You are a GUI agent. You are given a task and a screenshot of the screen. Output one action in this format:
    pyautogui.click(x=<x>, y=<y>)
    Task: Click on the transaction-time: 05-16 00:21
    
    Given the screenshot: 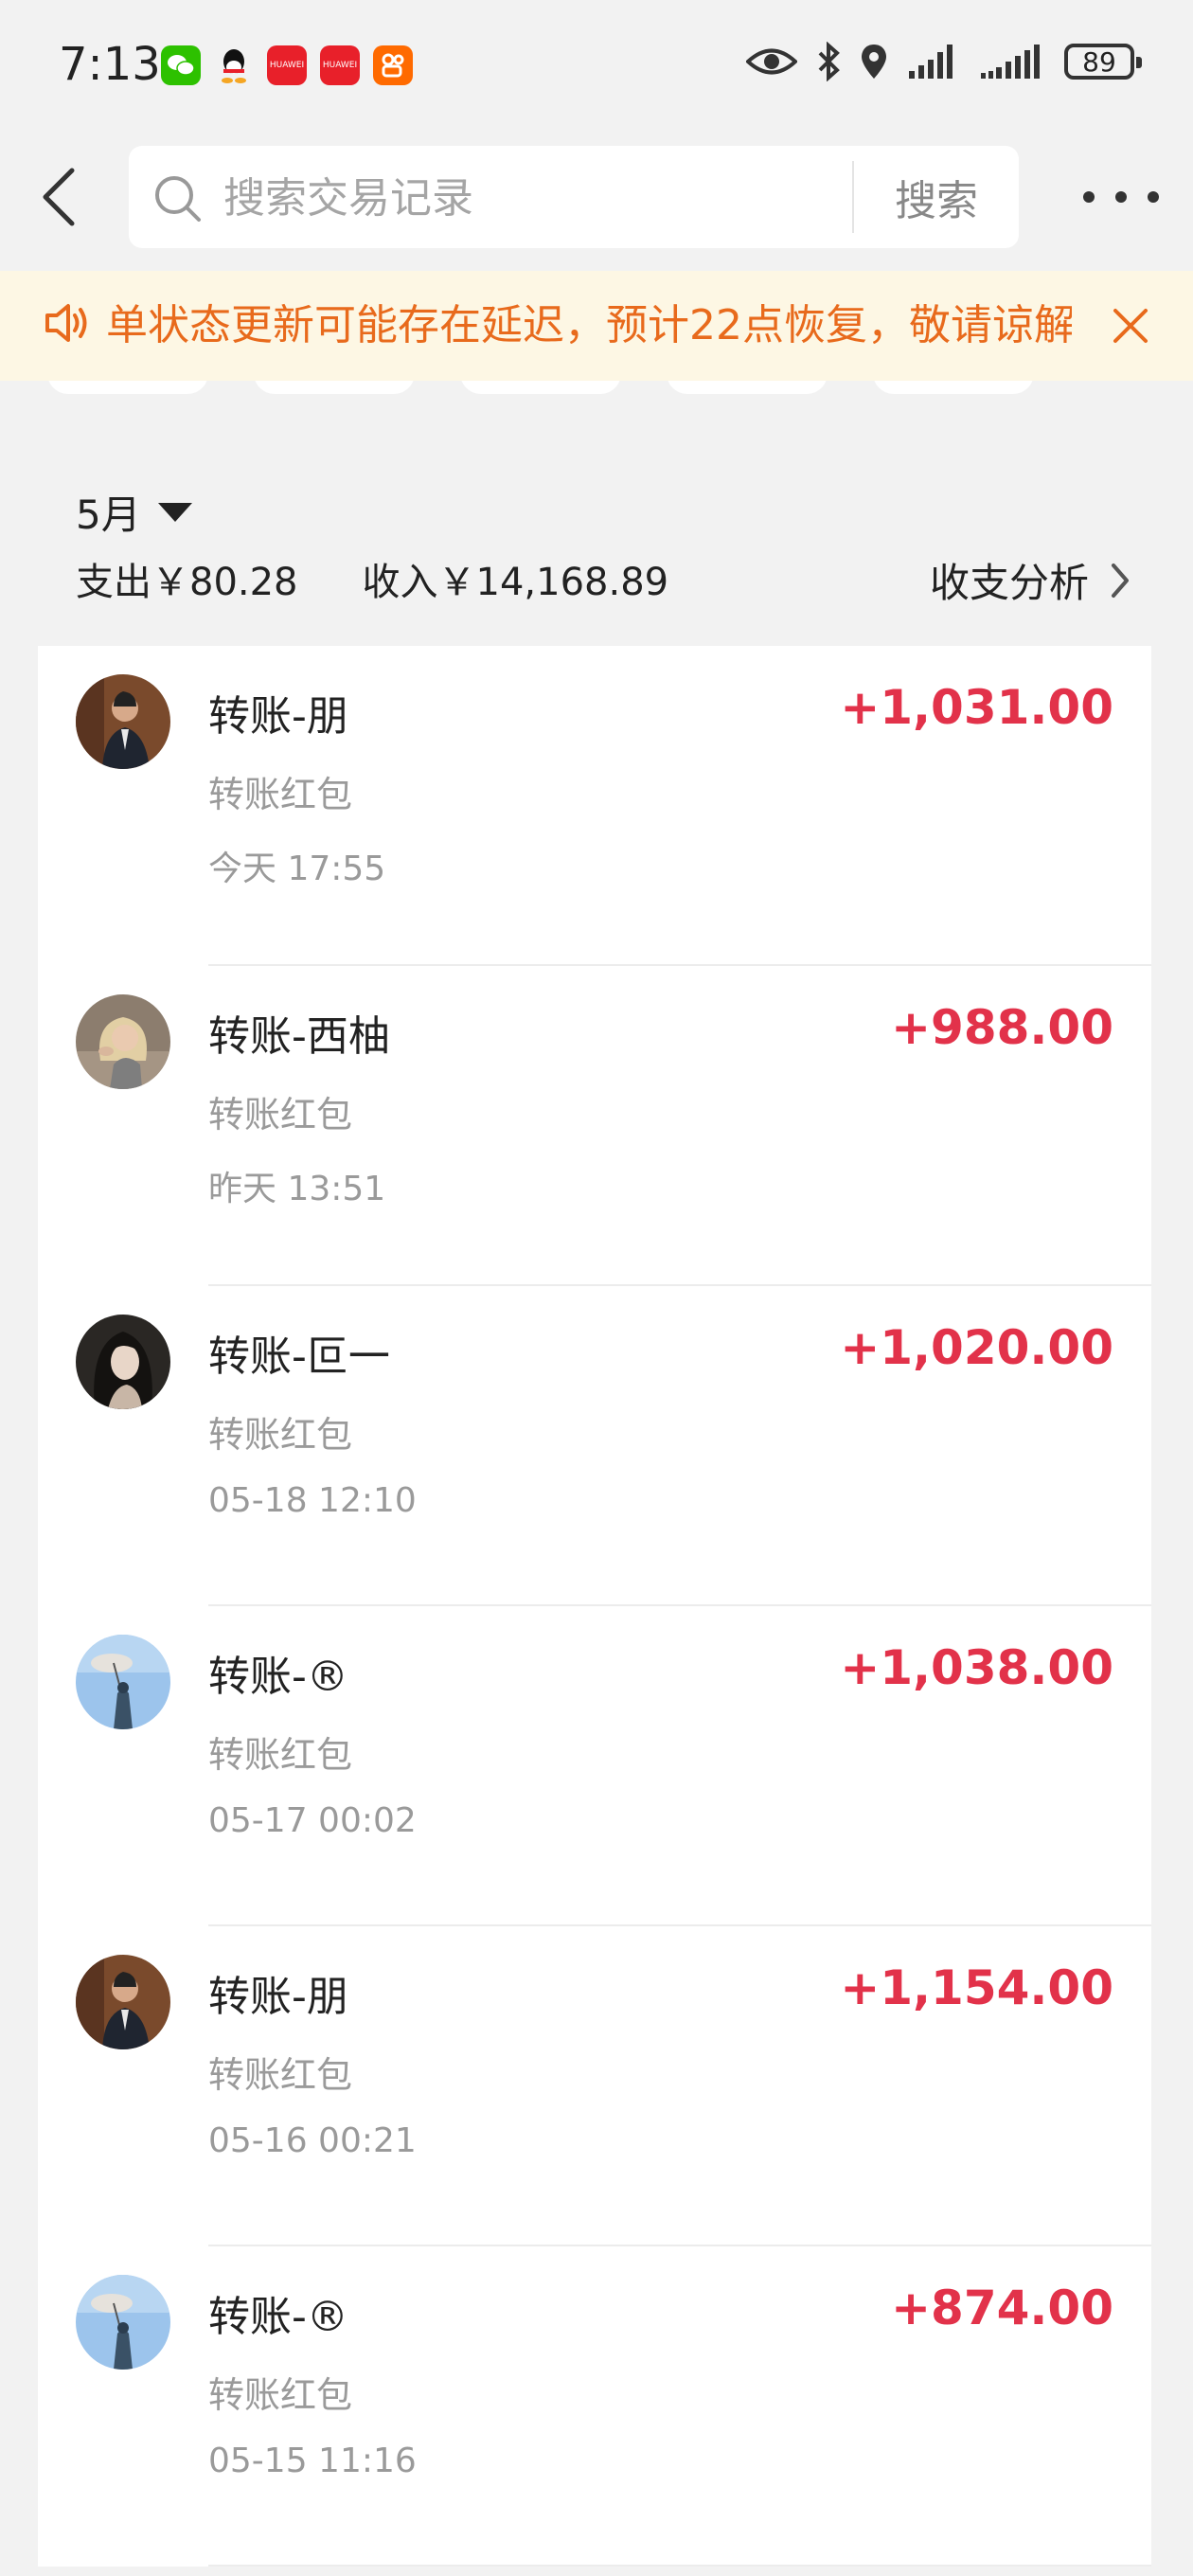 What is the action you would take?
    pyautogui.click(x=312, y=2140)
    